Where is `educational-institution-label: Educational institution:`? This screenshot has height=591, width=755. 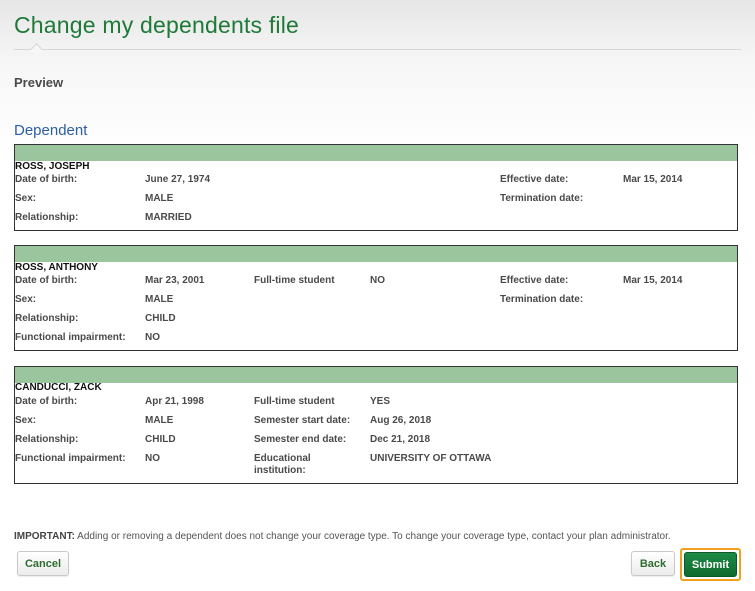 educational-institution-label: Educational institution: is located at coordinates (282, 465).